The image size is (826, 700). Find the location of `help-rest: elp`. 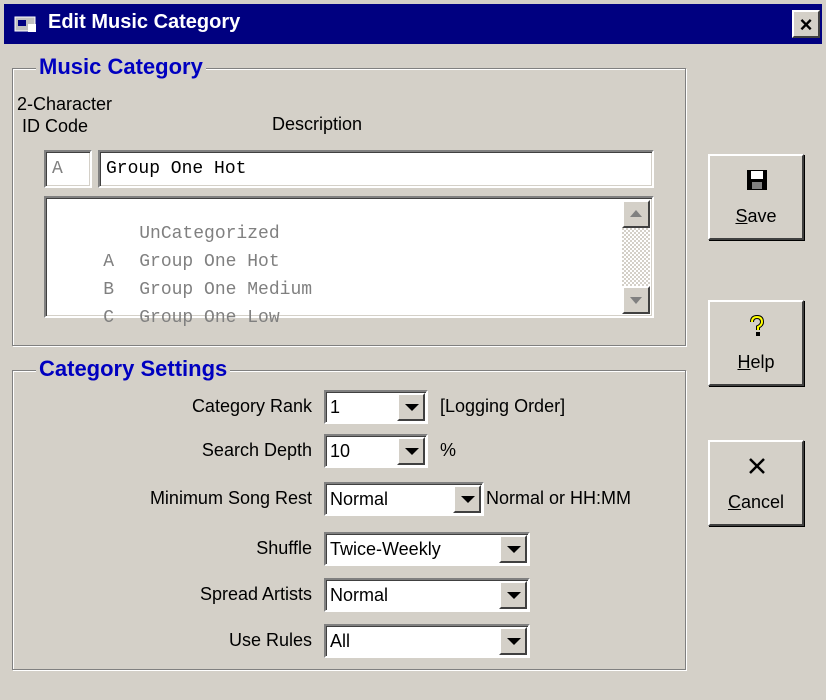

help-rest: elp is located at coordinates (762, 362).